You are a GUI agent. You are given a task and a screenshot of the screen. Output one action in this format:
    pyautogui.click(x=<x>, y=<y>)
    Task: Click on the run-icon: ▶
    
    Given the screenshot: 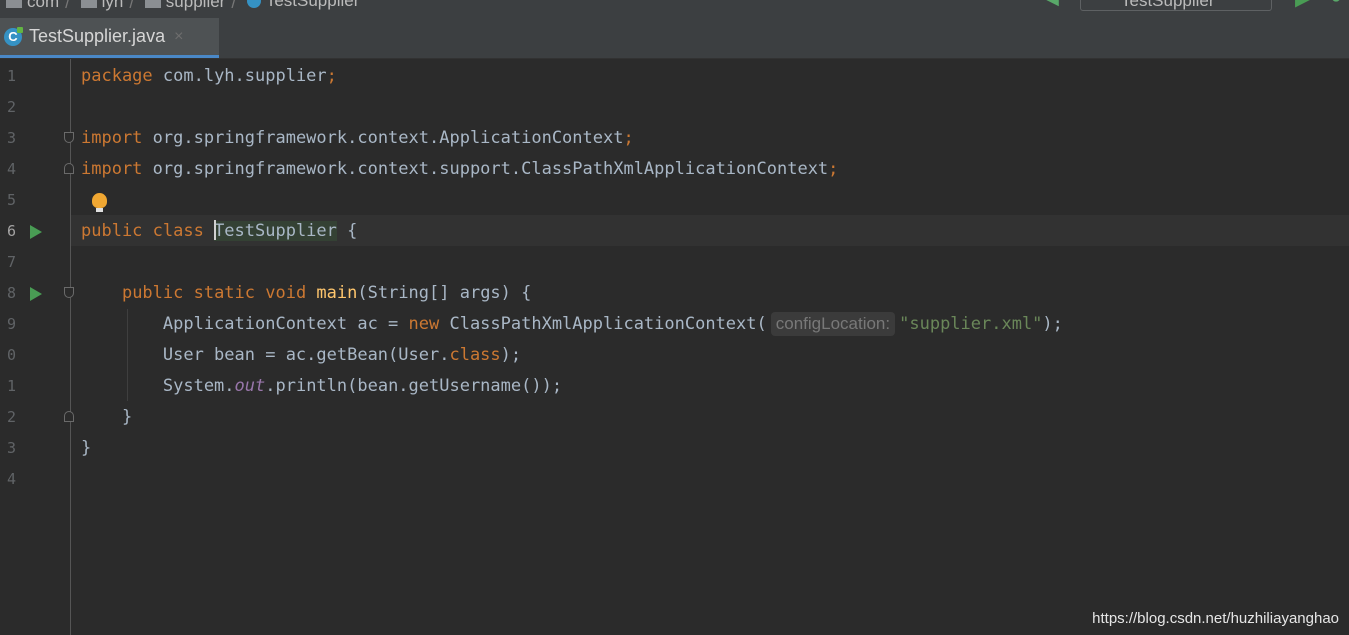 What is the action you would take?
    pyautogui.click(x=1302, y=5)
    